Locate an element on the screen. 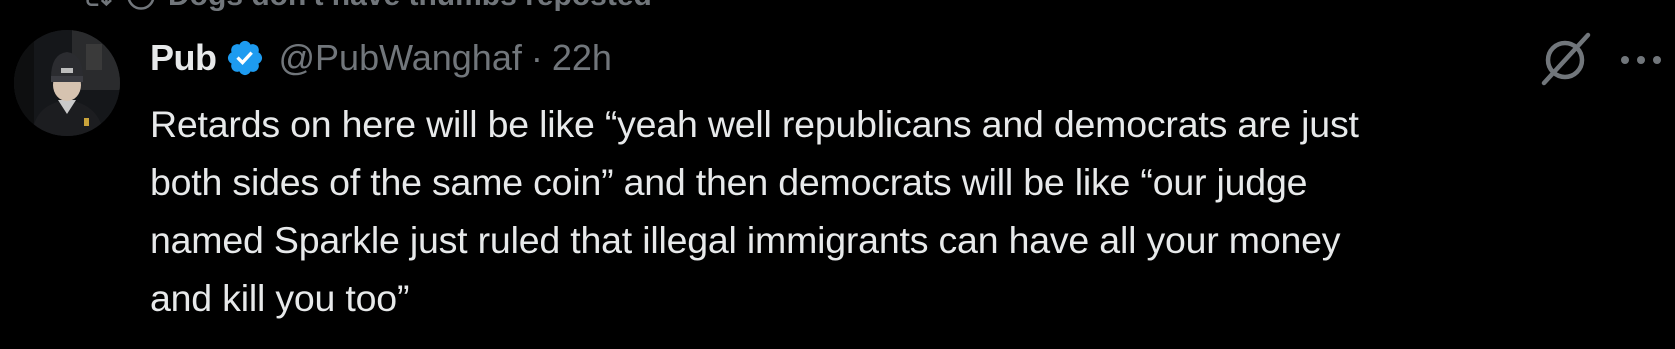 The width and height of the screenshot is (1675, 349). post-timestamp: 22h is located at coordinates (582, 58).